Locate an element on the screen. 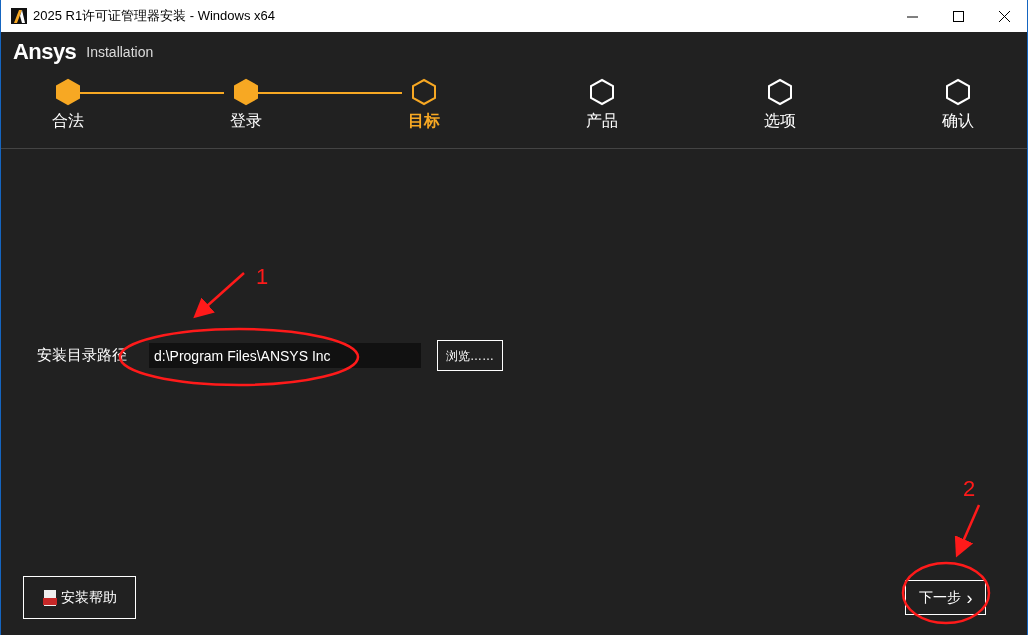  logo-icon is located at coordinates (19, 16).